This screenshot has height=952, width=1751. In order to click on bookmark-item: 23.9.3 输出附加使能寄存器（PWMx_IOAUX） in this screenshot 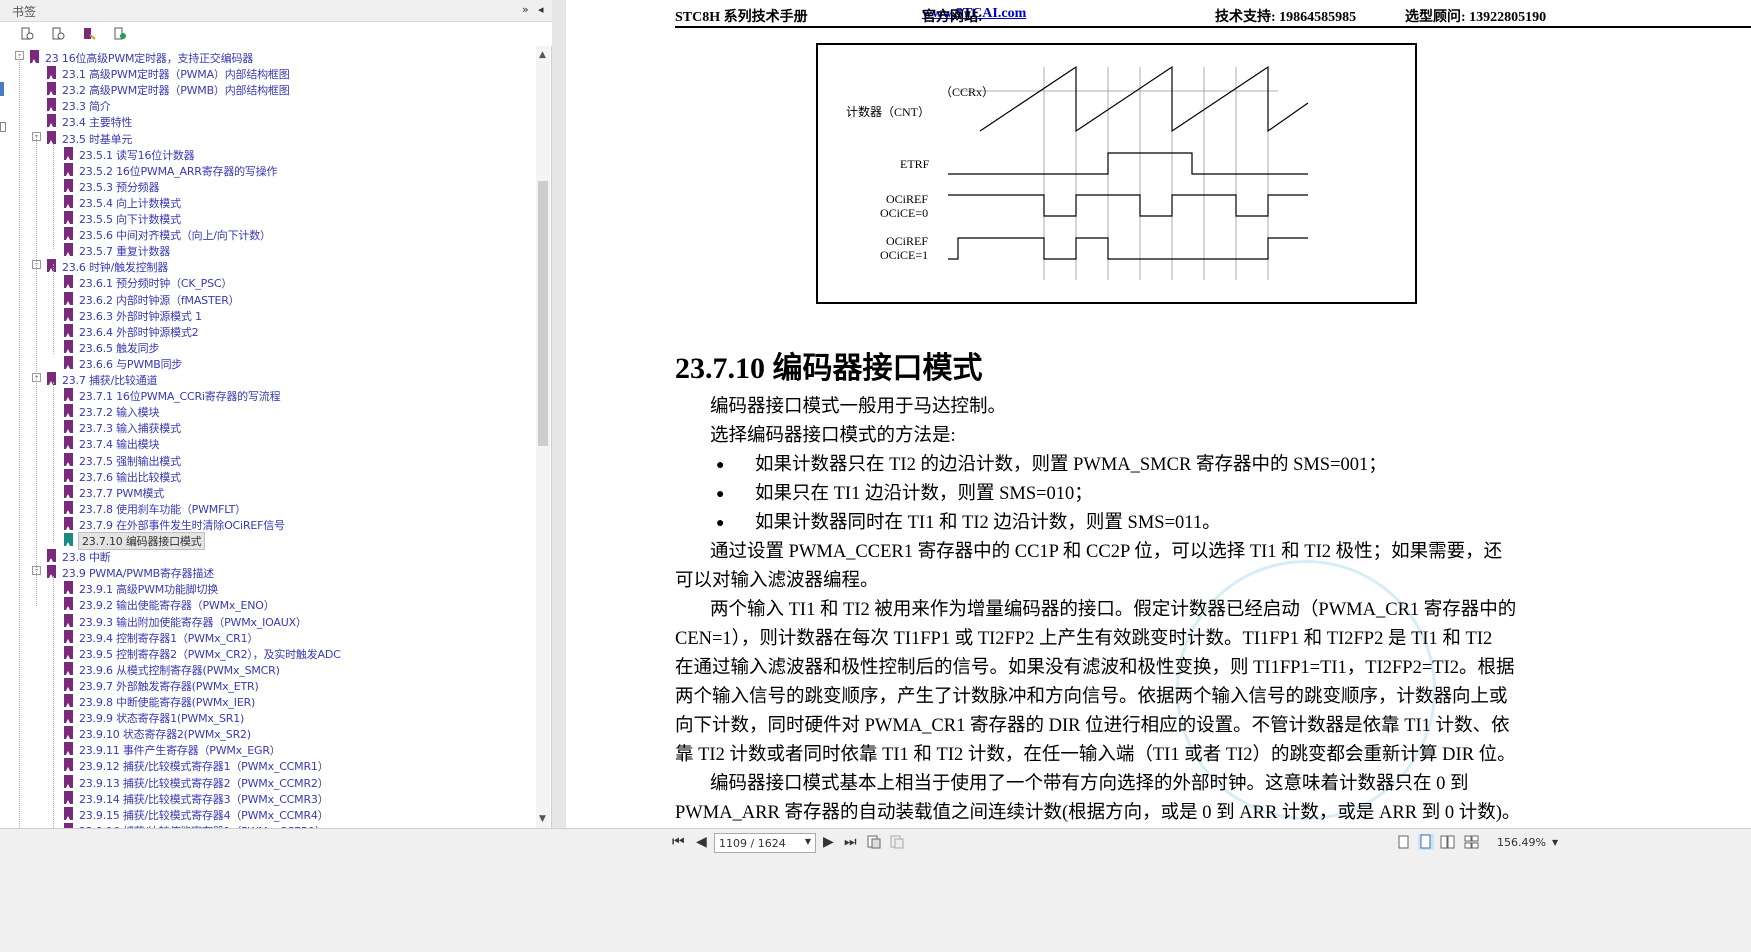, I will do `click(268, 620)`.